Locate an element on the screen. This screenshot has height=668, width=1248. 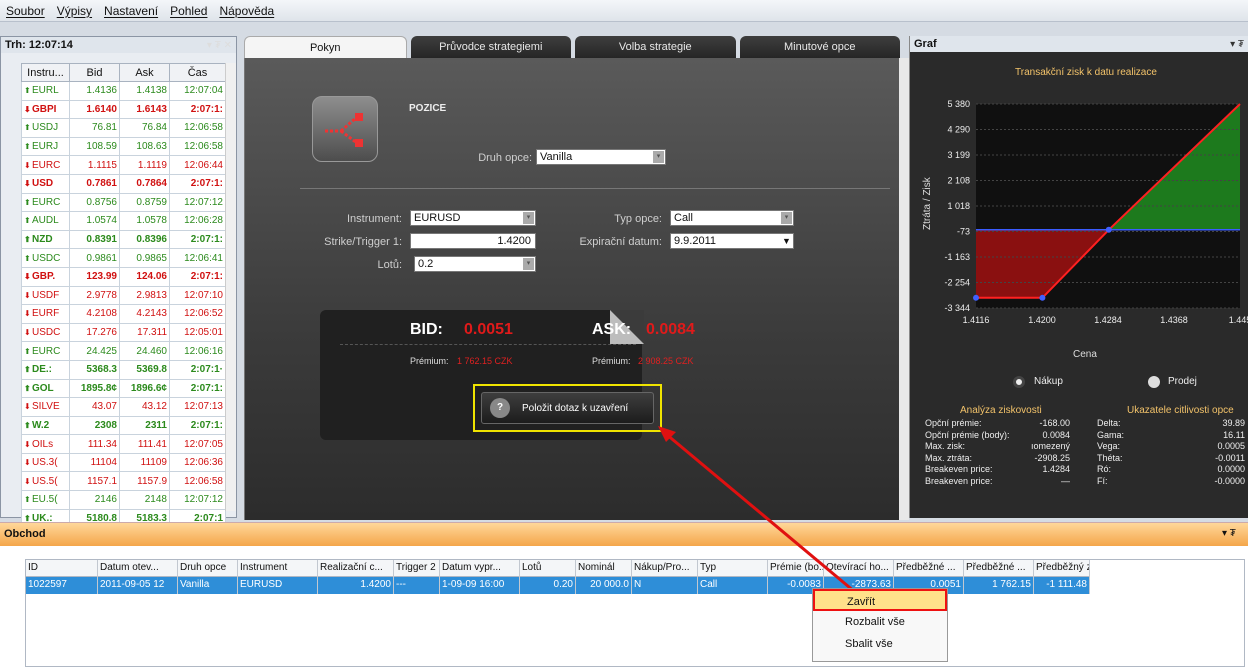
table-row: ⬆DE.: 5368.3 5369.8 2:07:1· is located at coordinates (123, 369).